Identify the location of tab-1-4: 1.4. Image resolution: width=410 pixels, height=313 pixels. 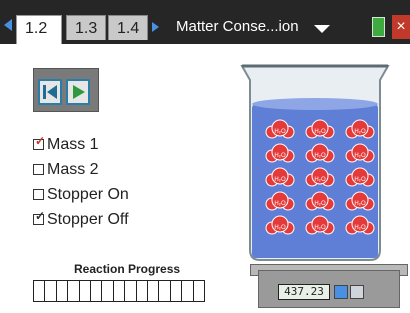
(128, 27).